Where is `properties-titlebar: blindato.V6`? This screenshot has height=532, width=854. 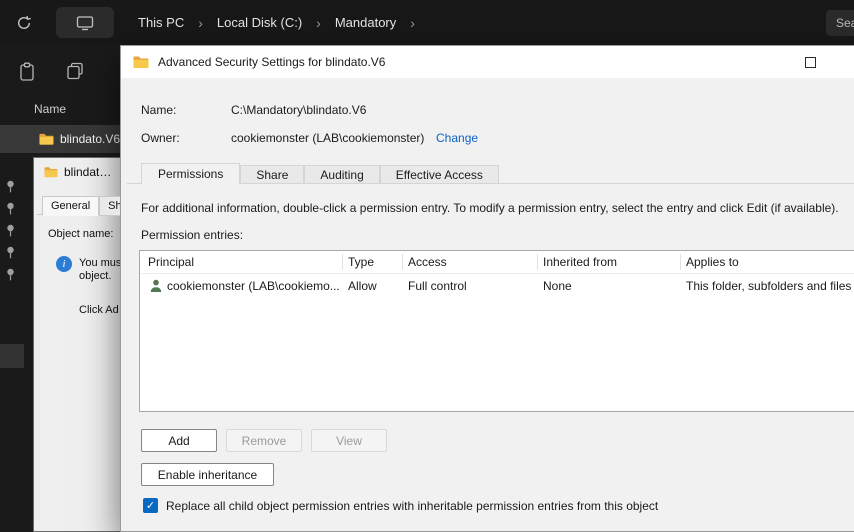
properties-titlebar: blindato.V6 is located at coordinates (80, 172).